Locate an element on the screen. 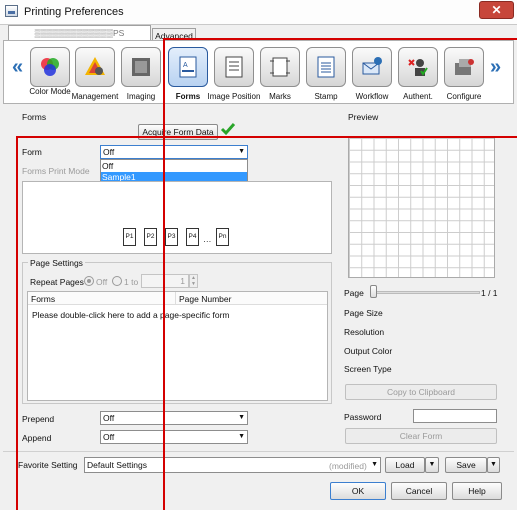 Image resolution: width=517 pixels, height=510 pixels. color-mode-icon is located at coordinates (50, 67).